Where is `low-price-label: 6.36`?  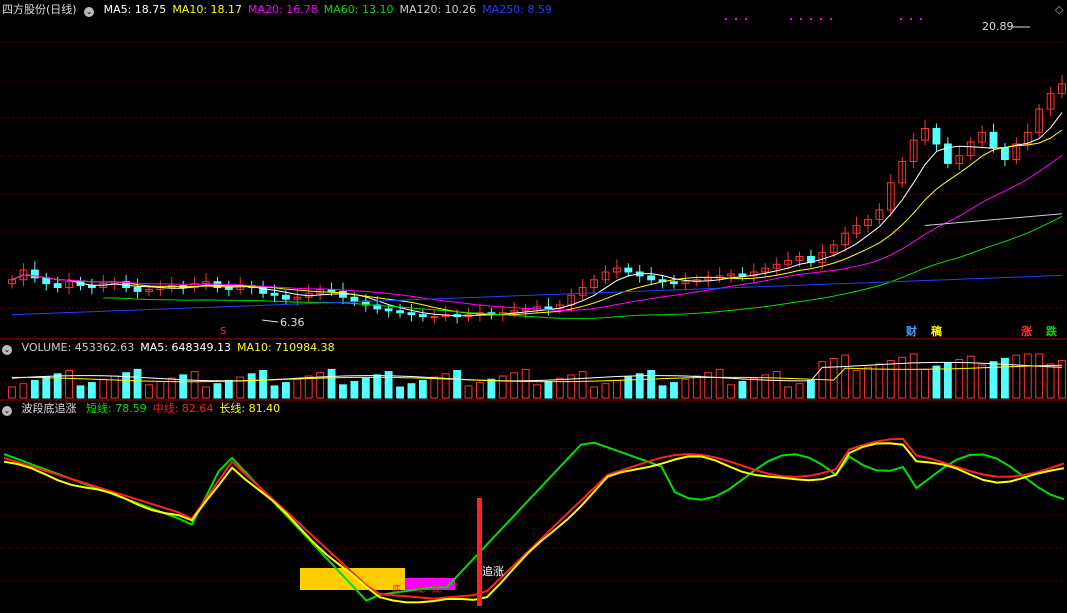 low-price-label: 6.36 is located at coordinates (292, 322).